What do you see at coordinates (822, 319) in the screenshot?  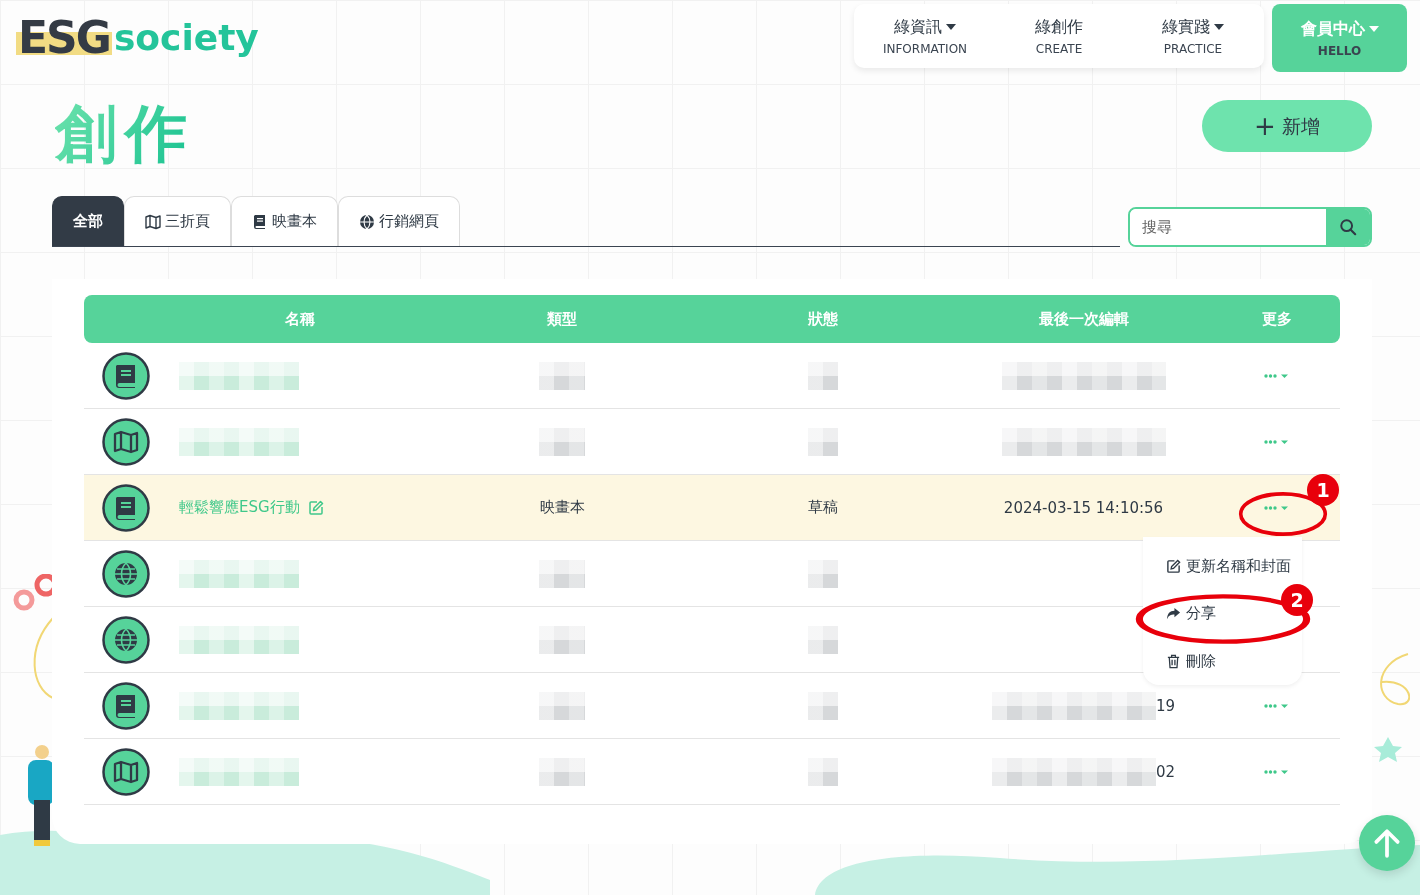 I see `column-header: 狀態` at bounding box center [822, 319].